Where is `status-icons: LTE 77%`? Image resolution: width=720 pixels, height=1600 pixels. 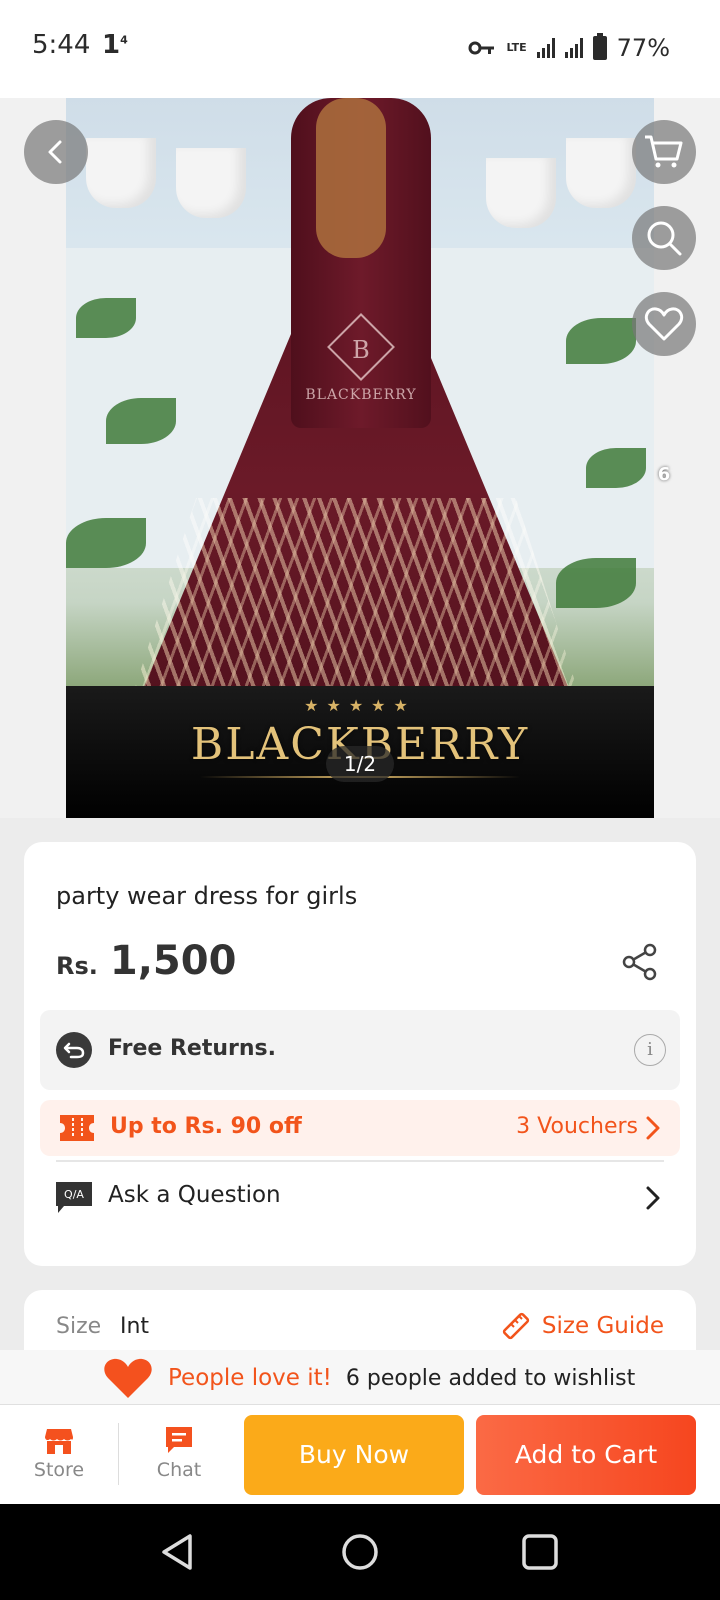 status-icons: LTE 77% is located at coordinates (569, 47).